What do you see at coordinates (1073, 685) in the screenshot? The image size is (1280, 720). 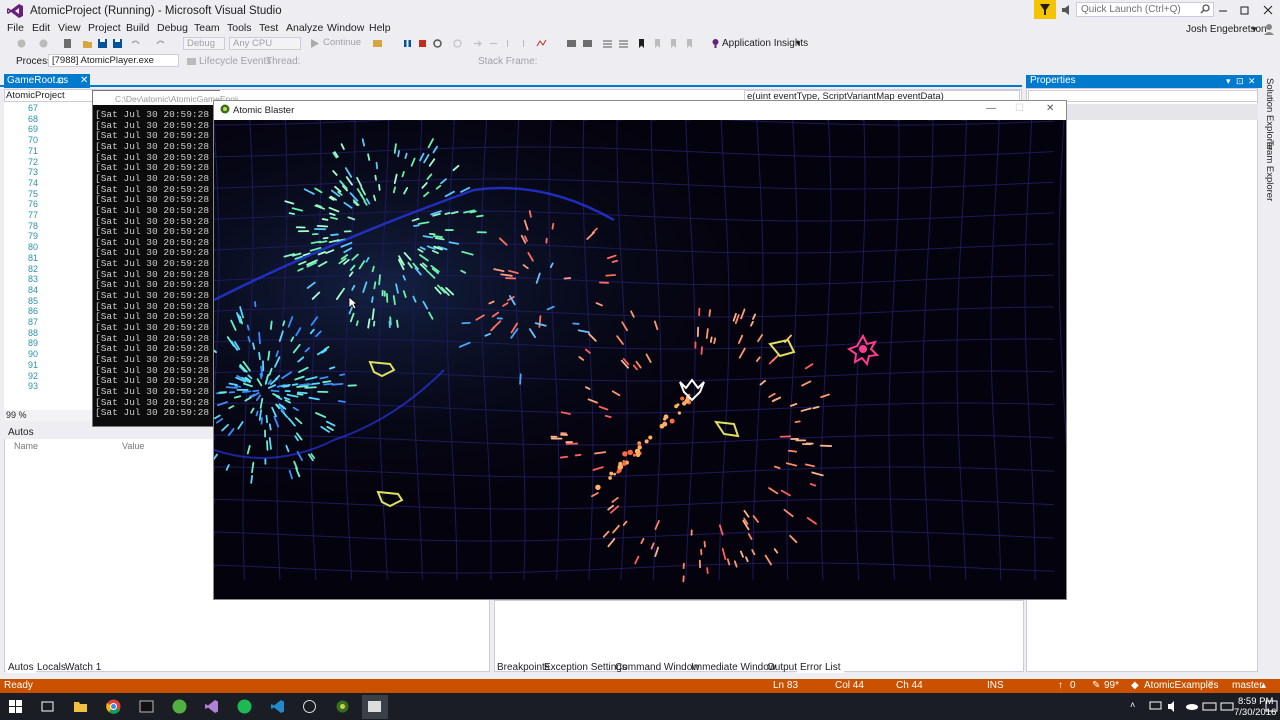 I see `unpublished-commits-count: 0` at bounding box center [1073, 685].